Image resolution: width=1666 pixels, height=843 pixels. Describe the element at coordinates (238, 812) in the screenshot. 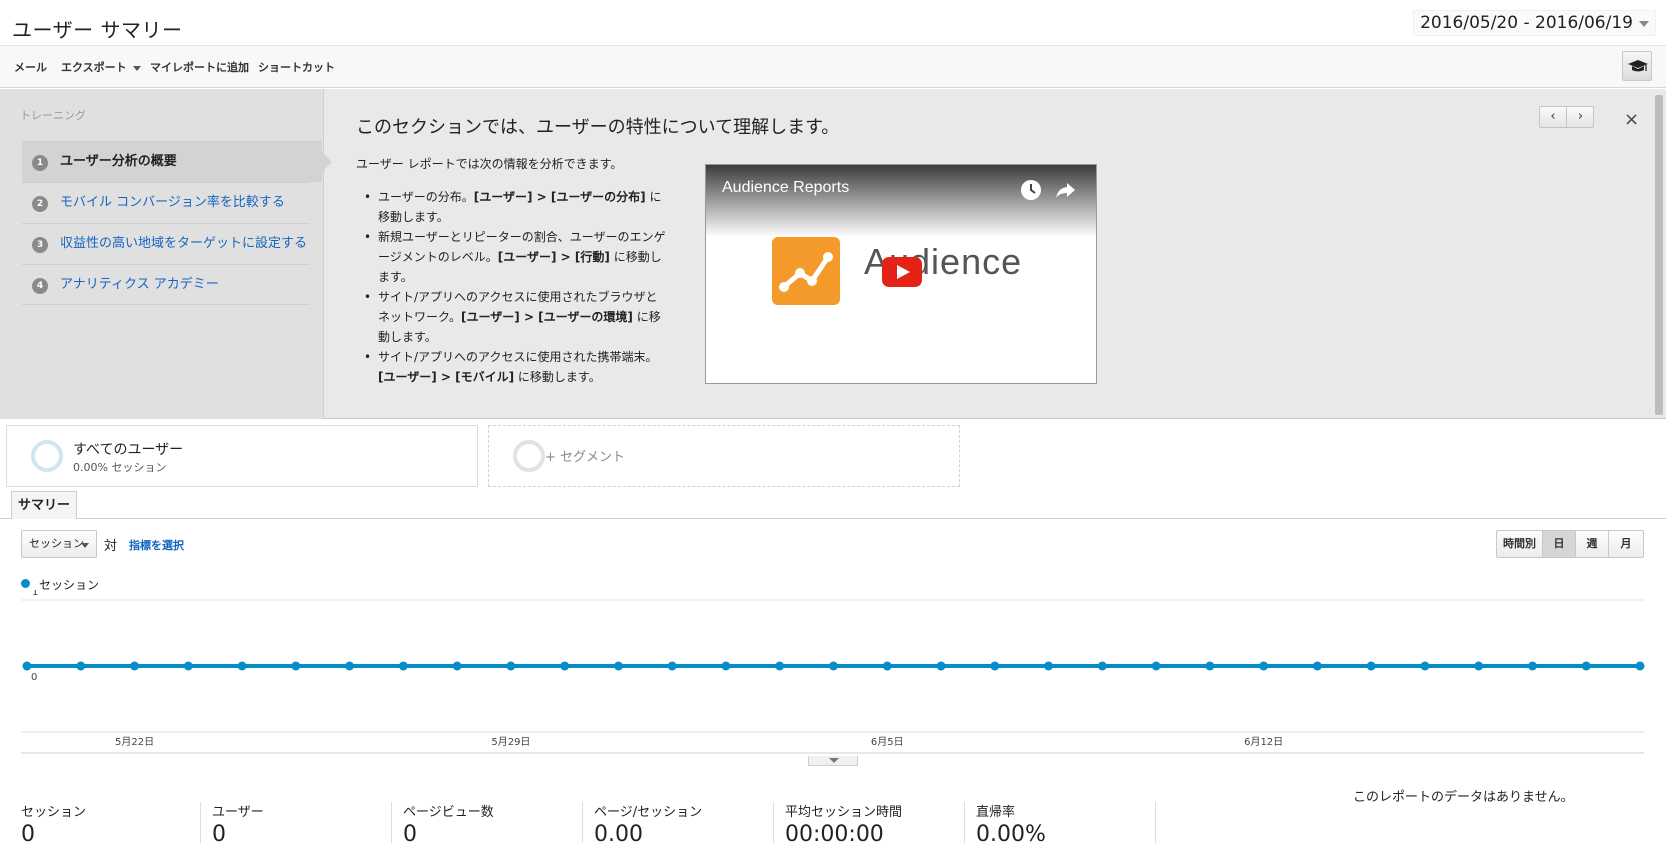

I see `stat-label: ユーザー` at that location.